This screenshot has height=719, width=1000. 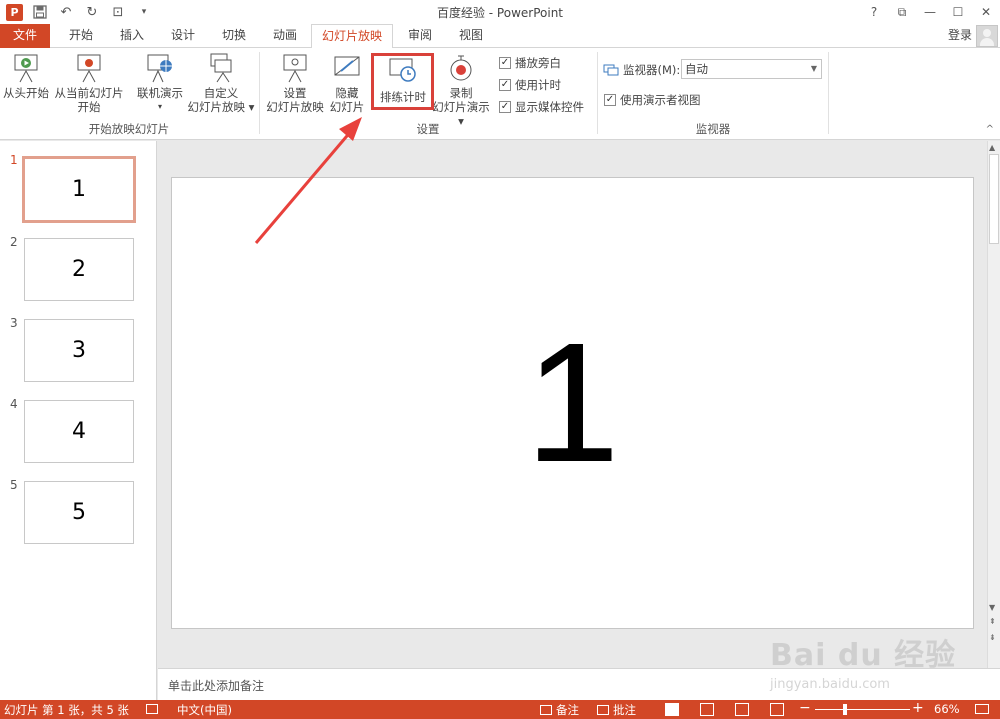 What do you see at coordinates (616, 710) in the screenshot?
I see `comments-toggle-button: 批注` at bounding box center [616, 710].